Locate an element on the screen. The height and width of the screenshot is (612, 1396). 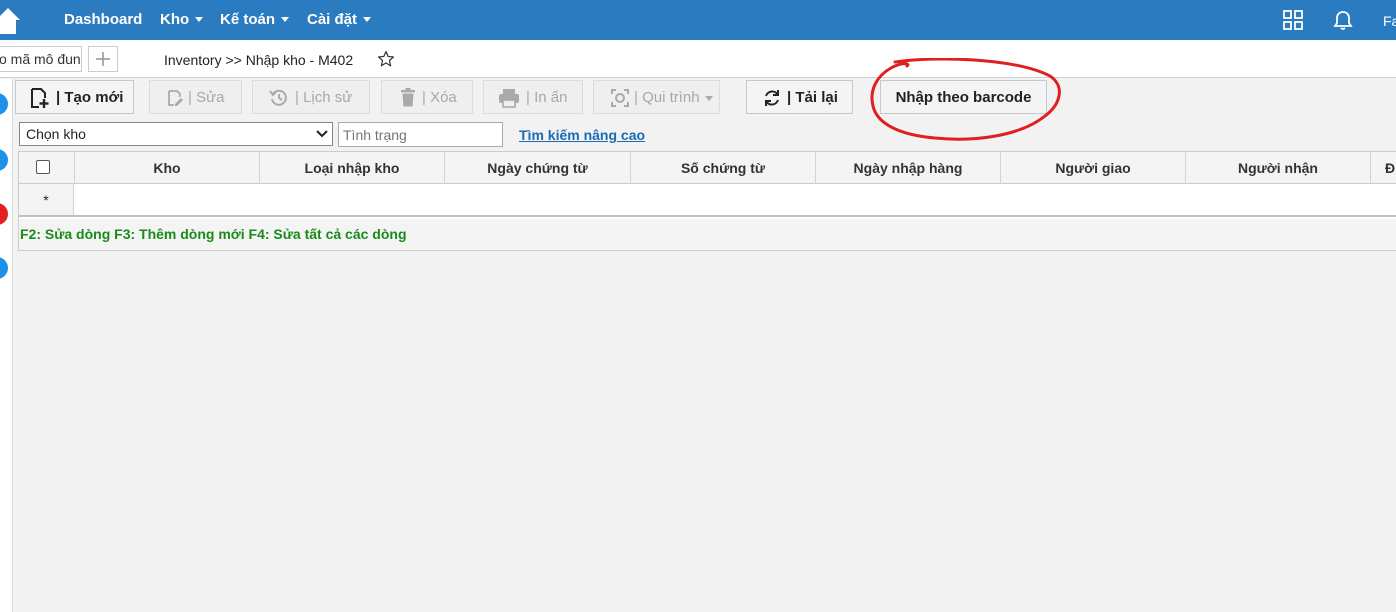
column-header-nguoi-giao: Người giao is located at coordinates (1093, 168).